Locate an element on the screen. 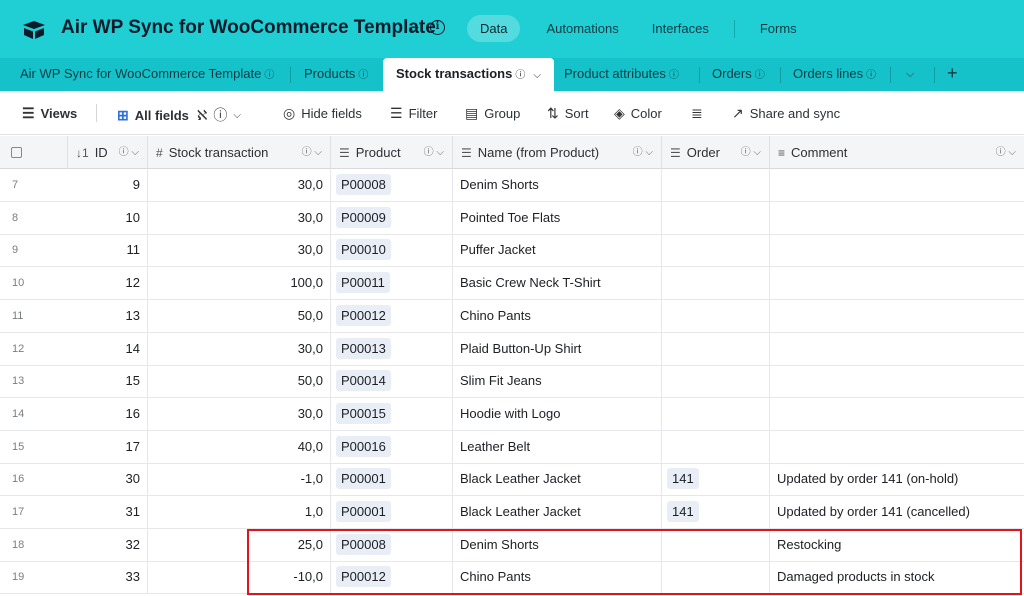  cell-id: 14 is located at coordinates (108, 348).